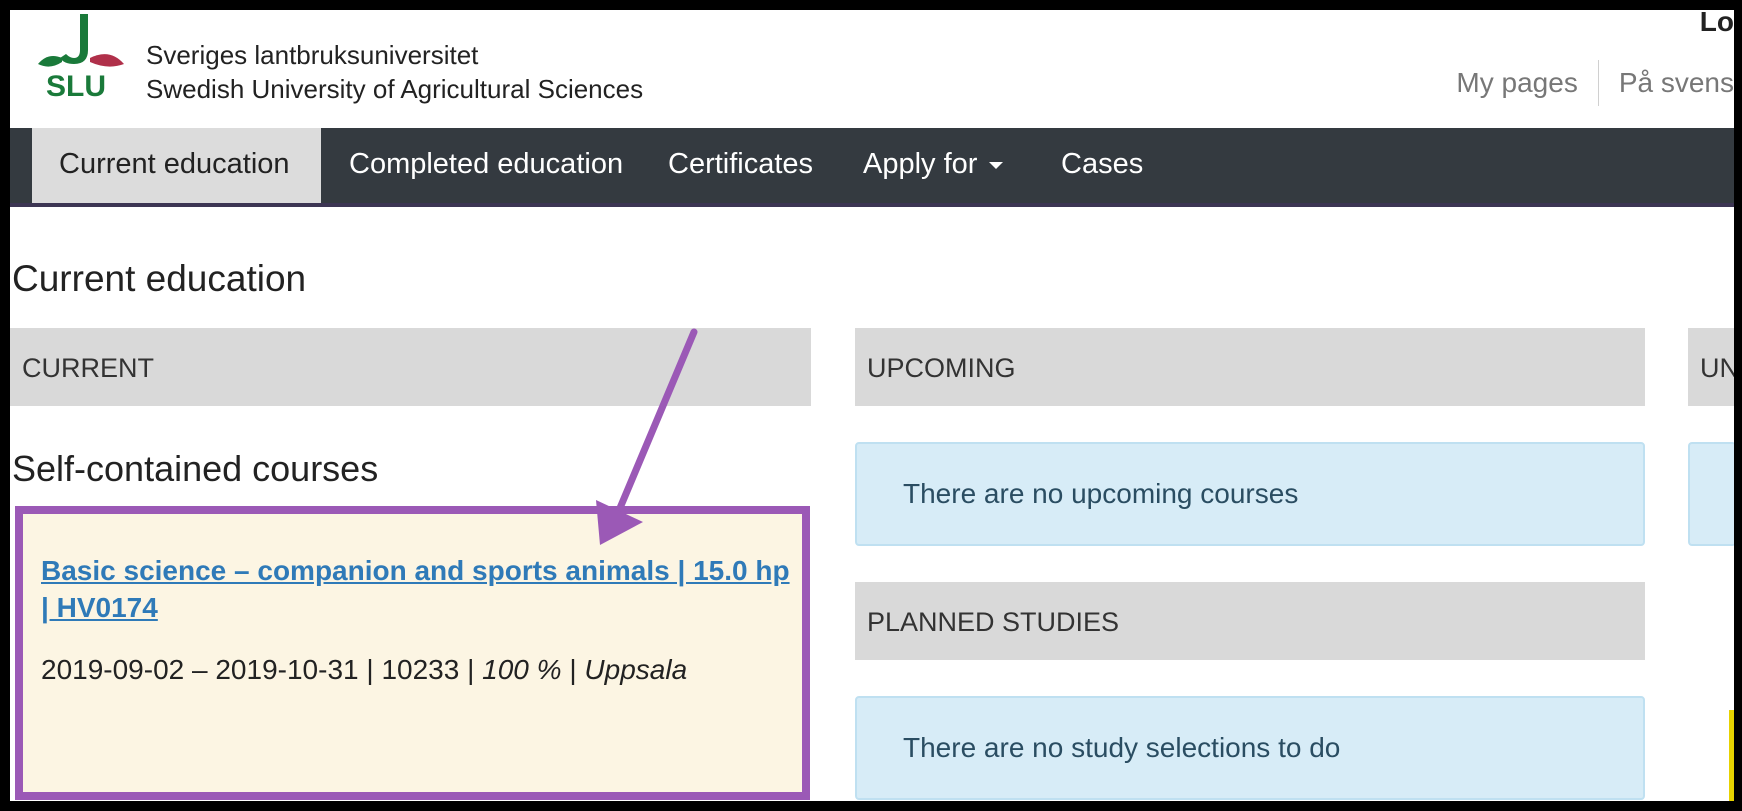  What do you see at coordinates (195, 468) in the screenshot?
I see `self-contained-courses-heading: Self-contained courses` at bounding box center [195, 468].